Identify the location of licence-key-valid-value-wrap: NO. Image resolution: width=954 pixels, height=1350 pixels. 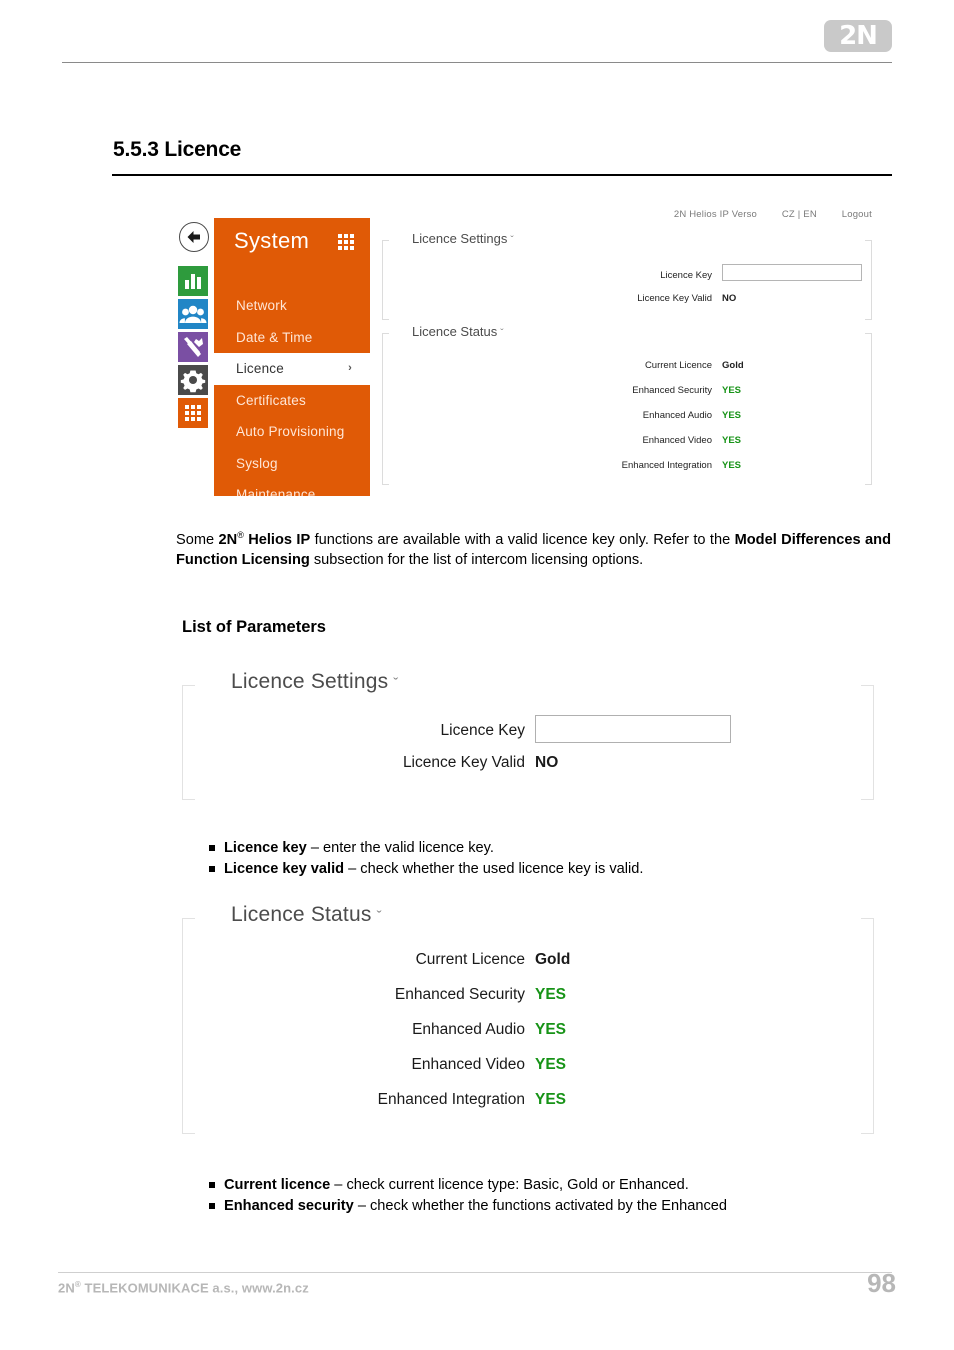
(729, 298).